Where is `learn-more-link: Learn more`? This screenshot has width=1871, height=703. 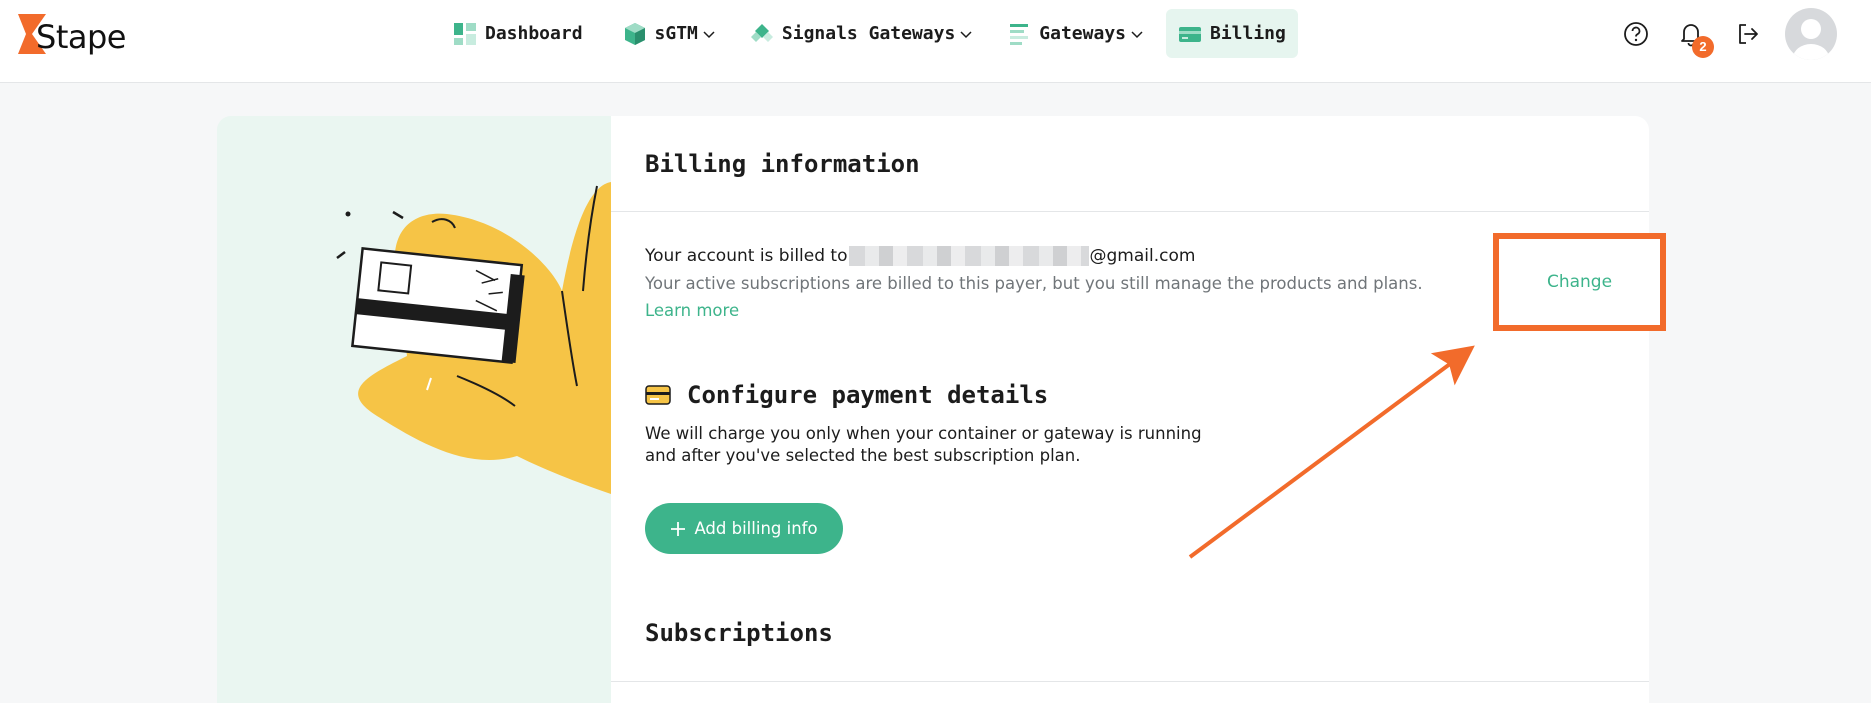
learn-more-link: Learn more is located at coordinates (692, 310).